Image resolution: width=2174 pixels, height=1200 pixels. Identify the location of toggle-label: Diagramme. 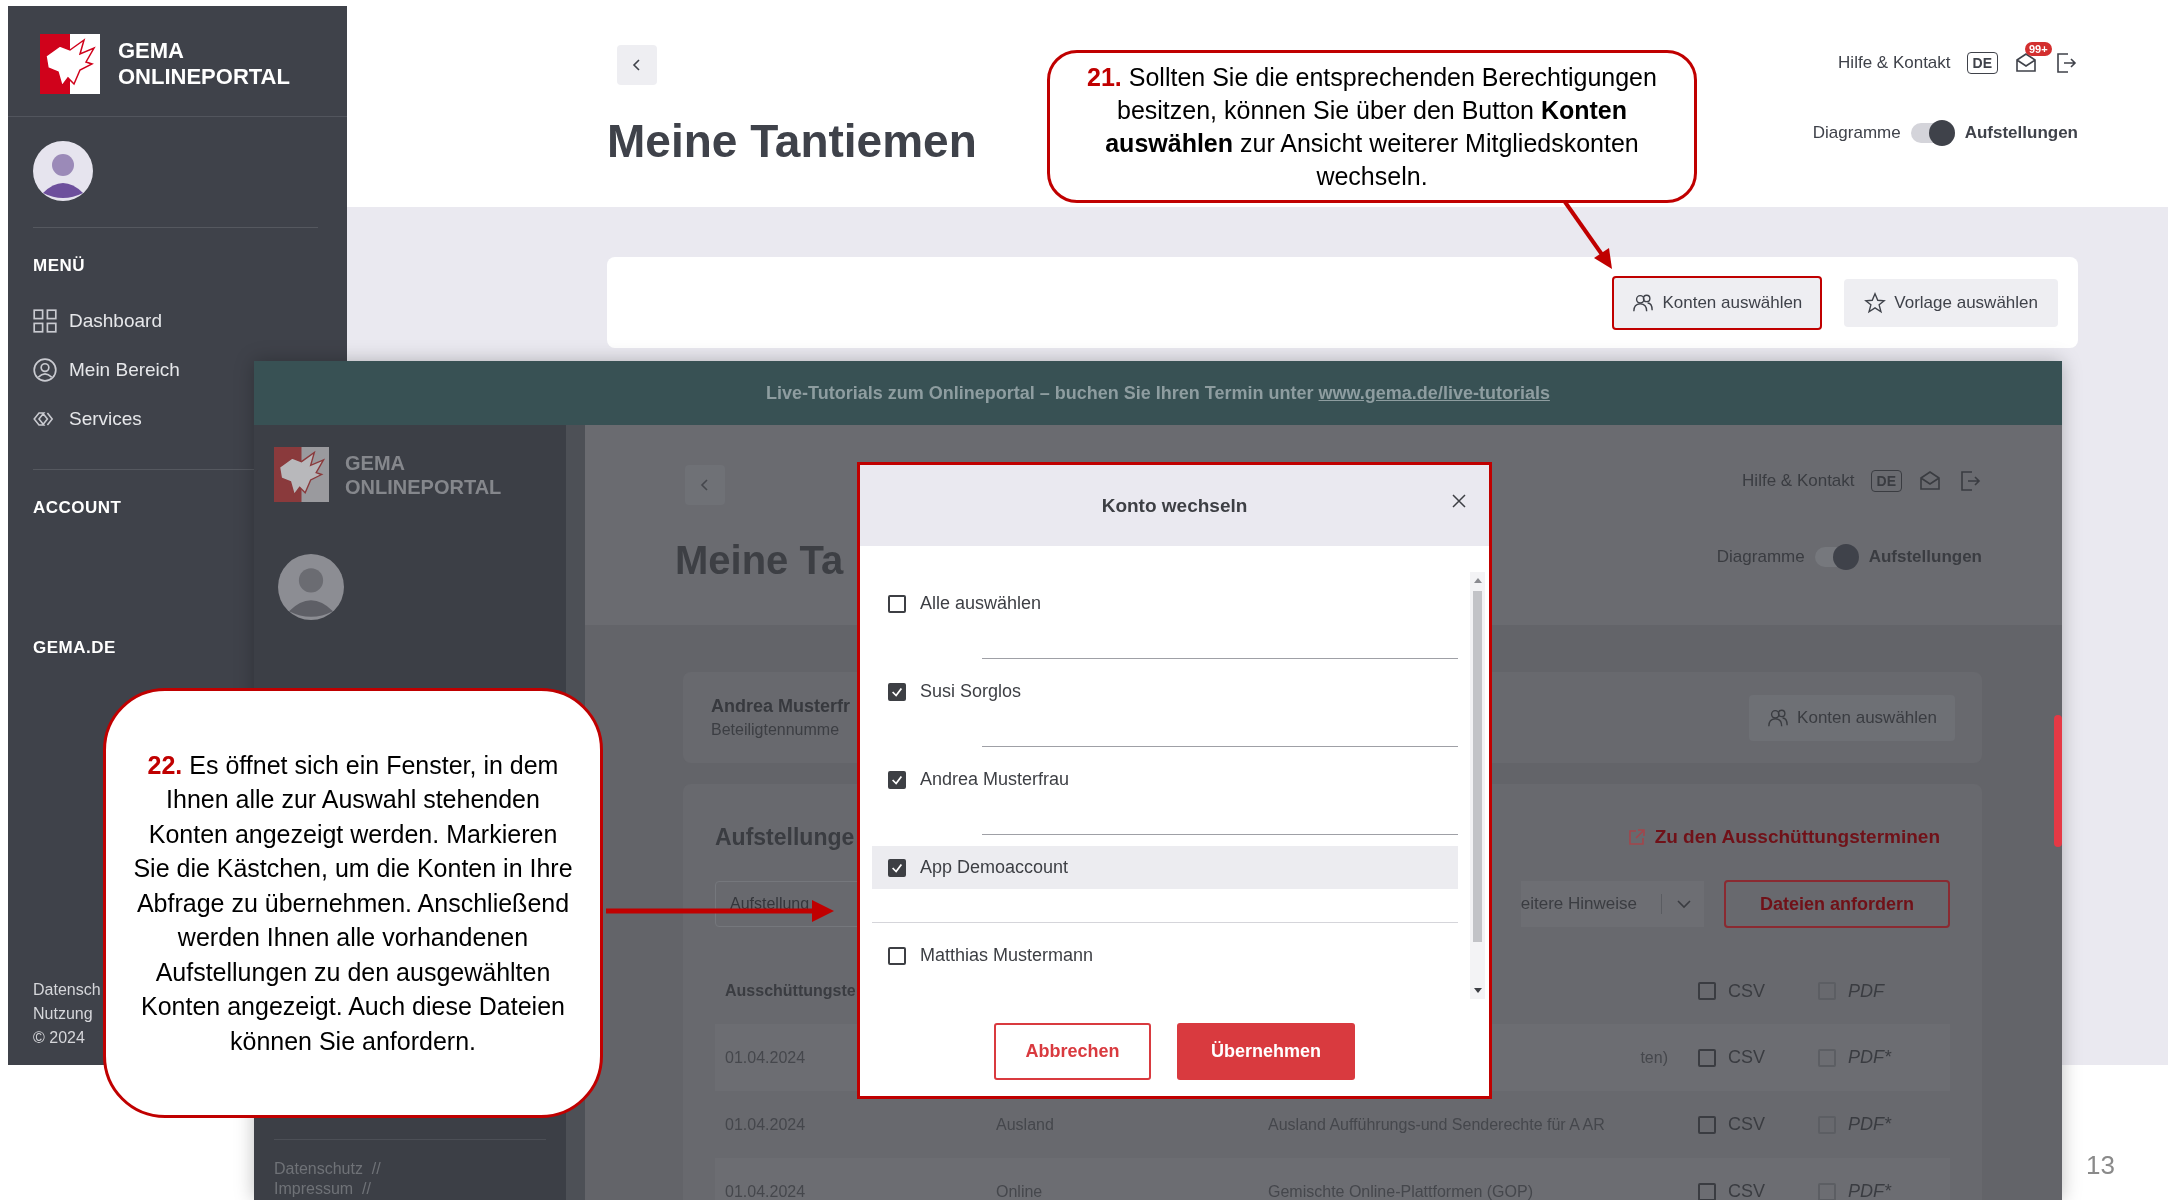
(1856, 133).